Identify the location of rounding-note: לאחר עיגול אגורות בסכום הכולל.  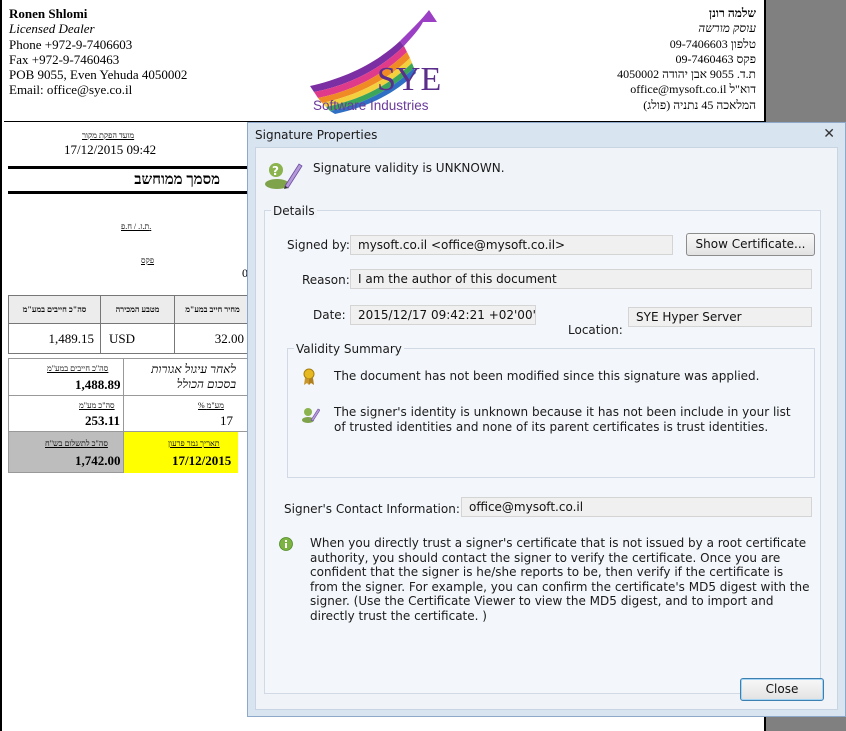
(193, 376).